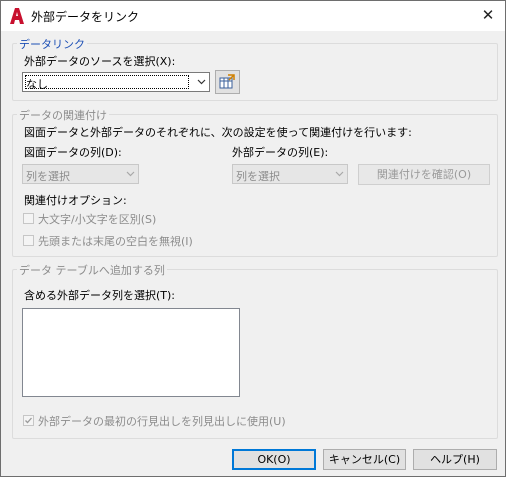 The width and height of the screenshot is (506, 477). I want to click on close-icon: ✕, so click(488, 15).